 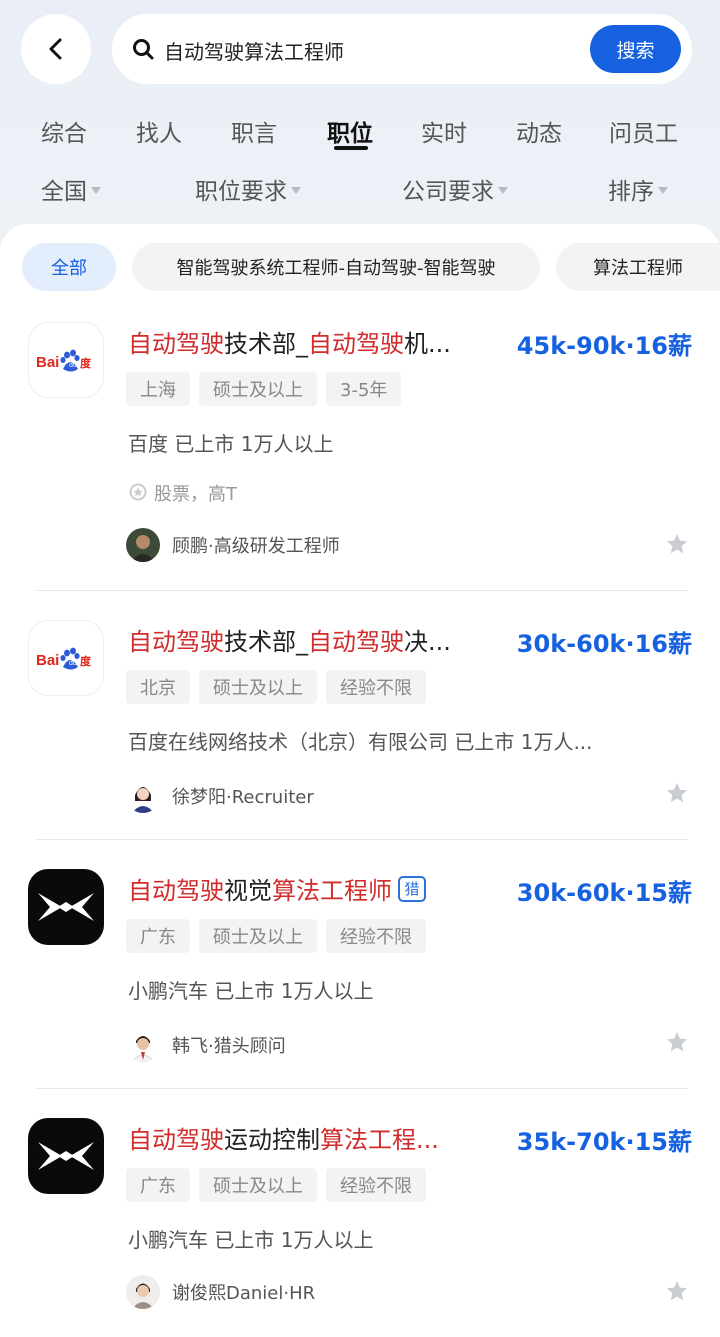 I want to click on filter-position-requirements: 职位要求, so click(x=248, y=189).